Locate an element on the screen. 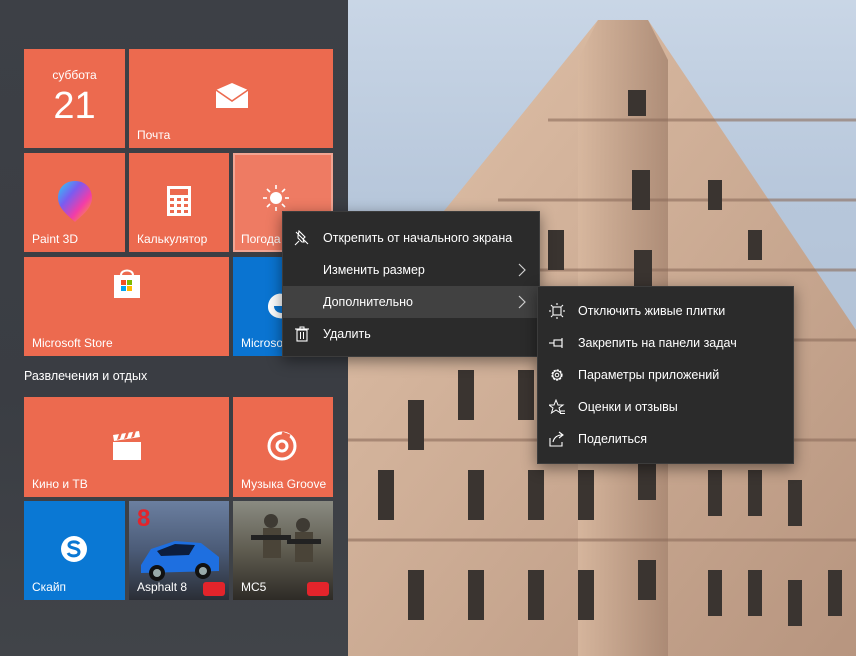 The width and height of the screenshot is (856, 656). tile-mc5: MC5 is located at coordinates (283, 550).